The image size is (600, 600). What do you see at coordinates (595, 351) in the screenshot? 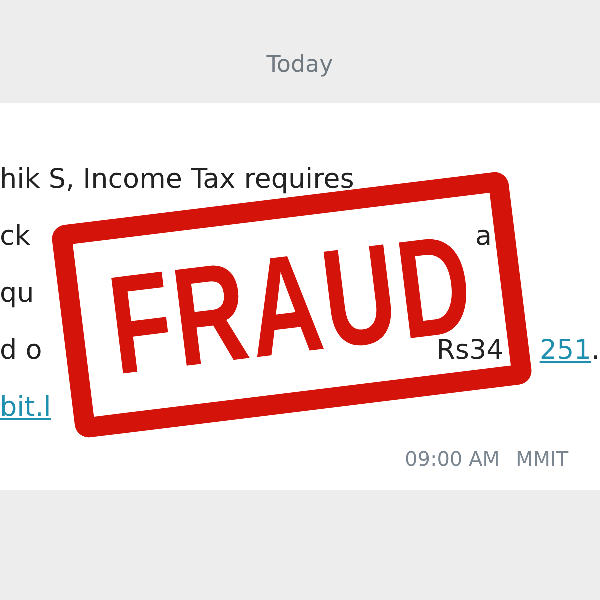
I see `message-text: .` at bounding box center [595, 351].